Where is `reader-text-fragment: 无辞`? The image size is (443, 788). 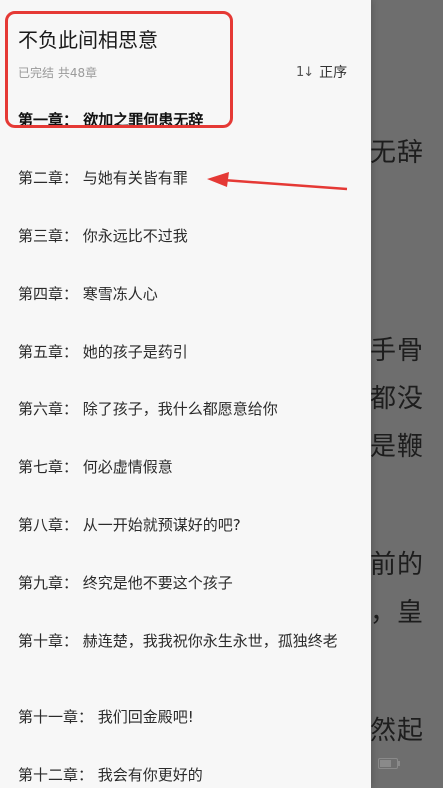
reader-text-fragment: 无辞 is located at coordinates (397, 153).